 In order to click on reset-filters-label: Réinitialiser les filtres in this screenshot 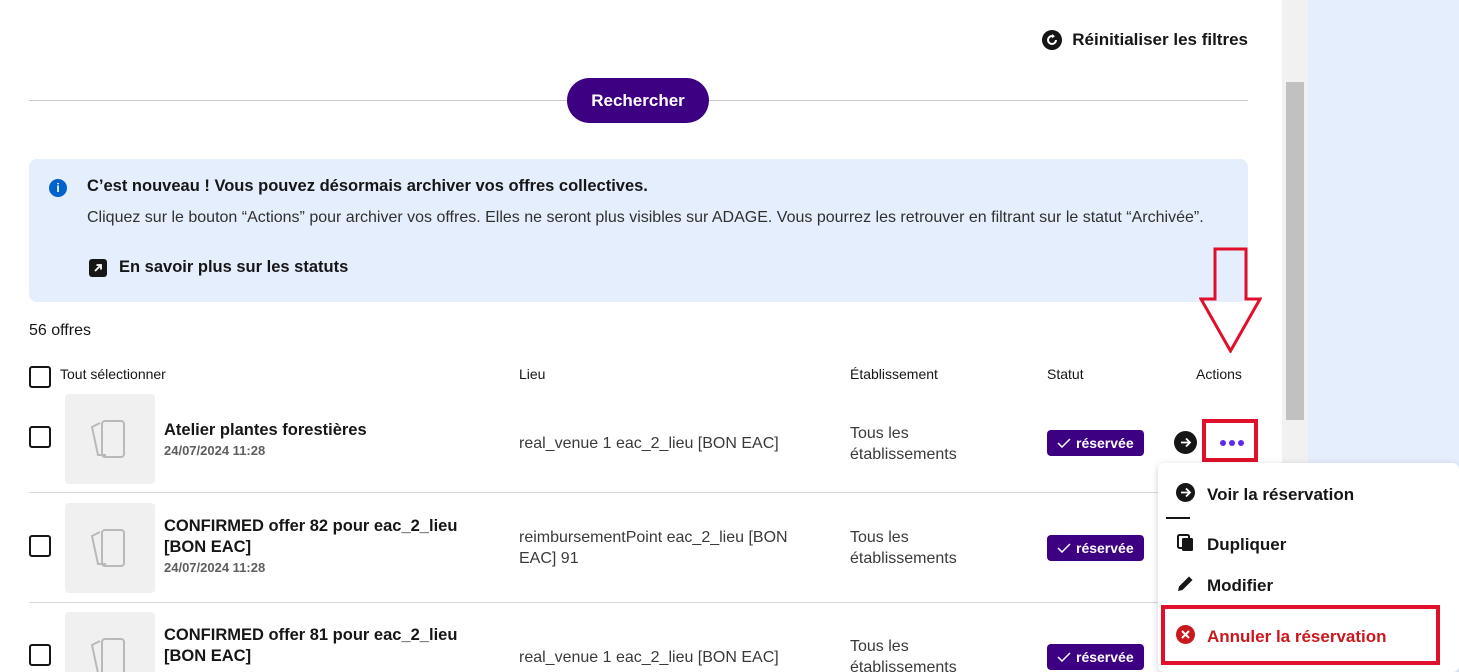, I will do `click(1160, 39)`.